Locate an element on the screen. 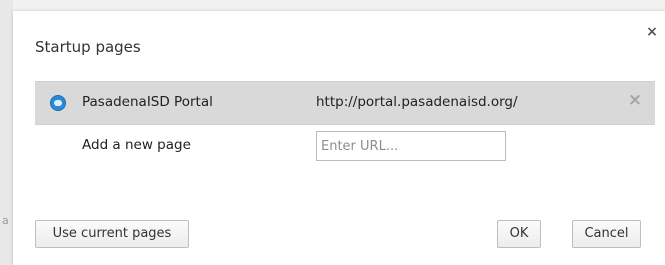 The width and height of the screenshot is (665, 265). use-current-pages-button: Use current pages is located at coordinates (112, 234).